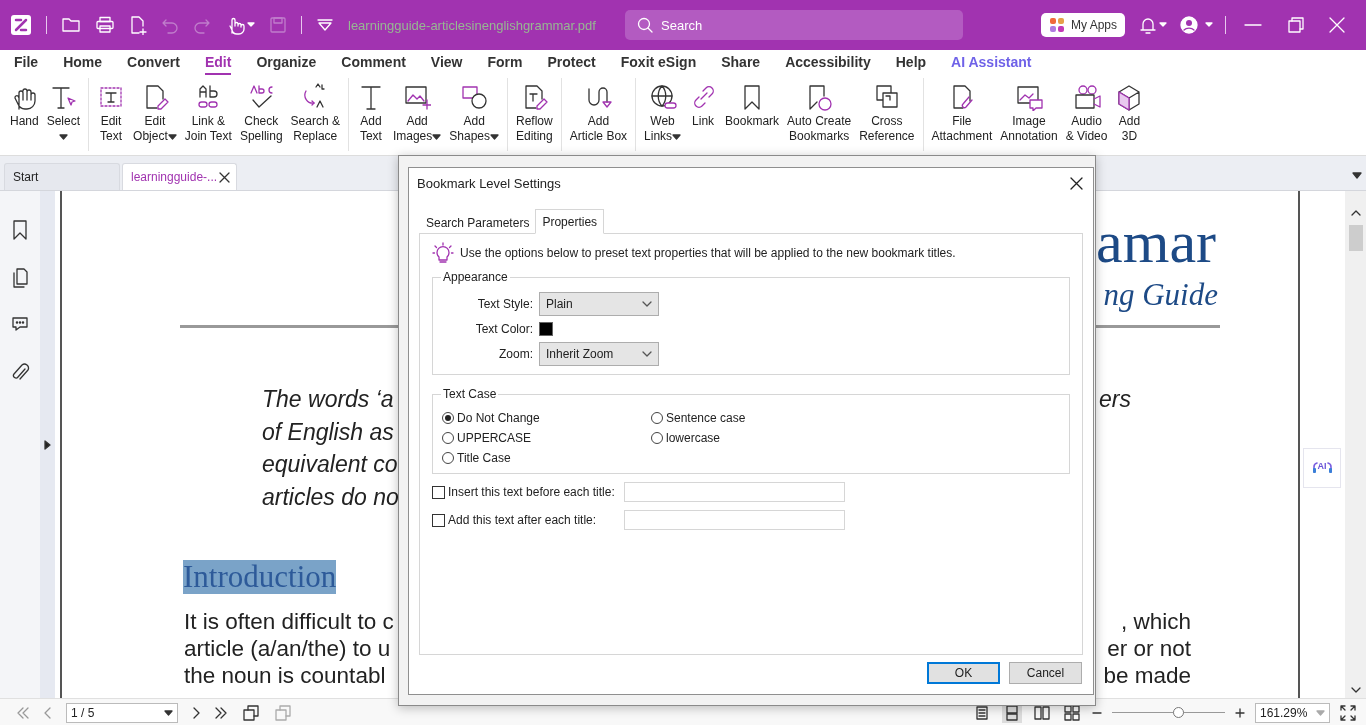 The height and width of the screenshot is (725, 1366). I want to click on image-add-icon, so click(417, 97).